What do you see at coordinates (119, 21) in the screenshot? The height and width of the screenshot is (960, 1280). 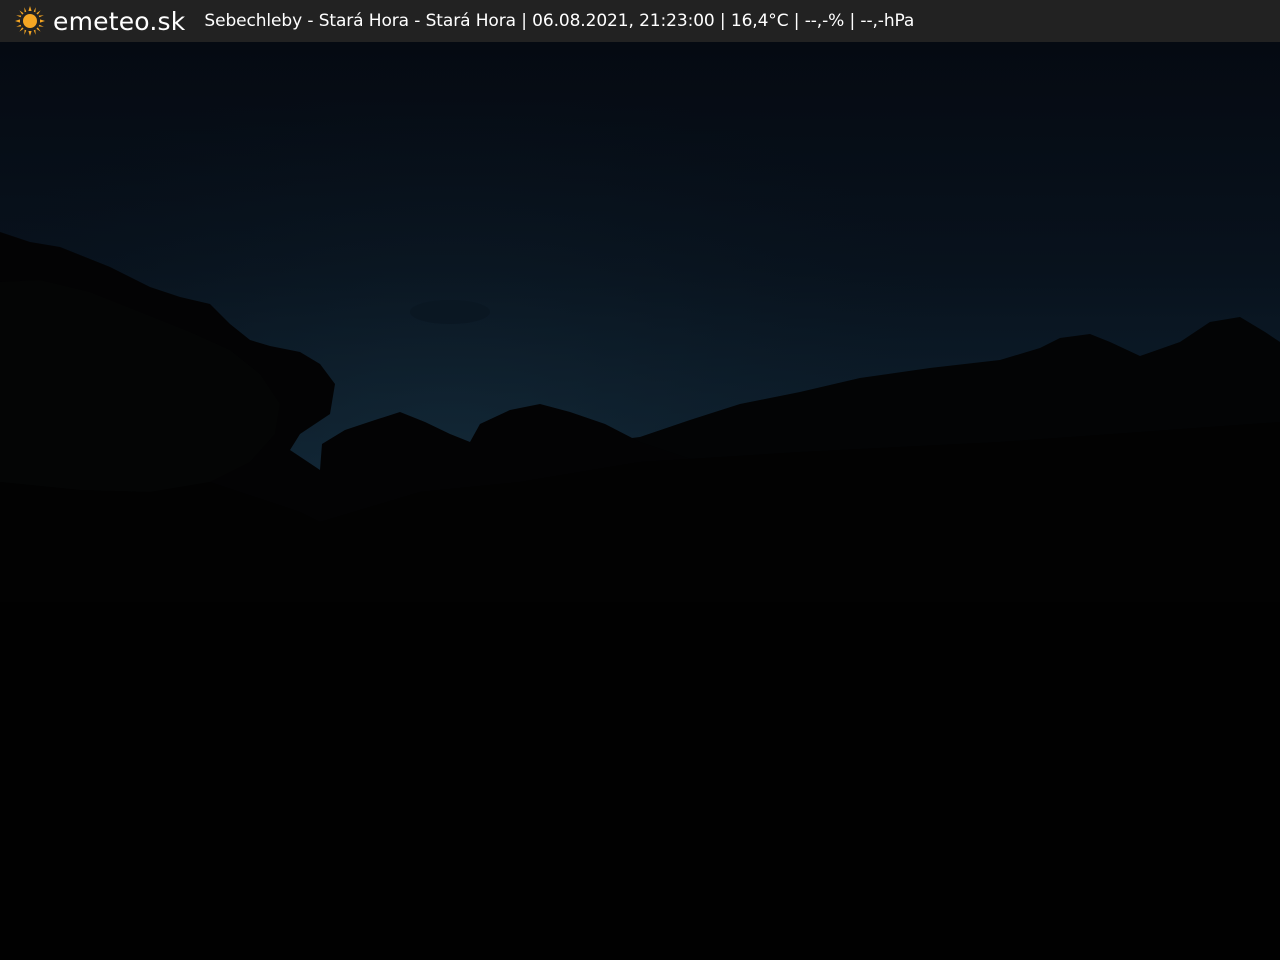 I see `brand-logo-text: emeteo.sk` at bounding box center [119, 21].